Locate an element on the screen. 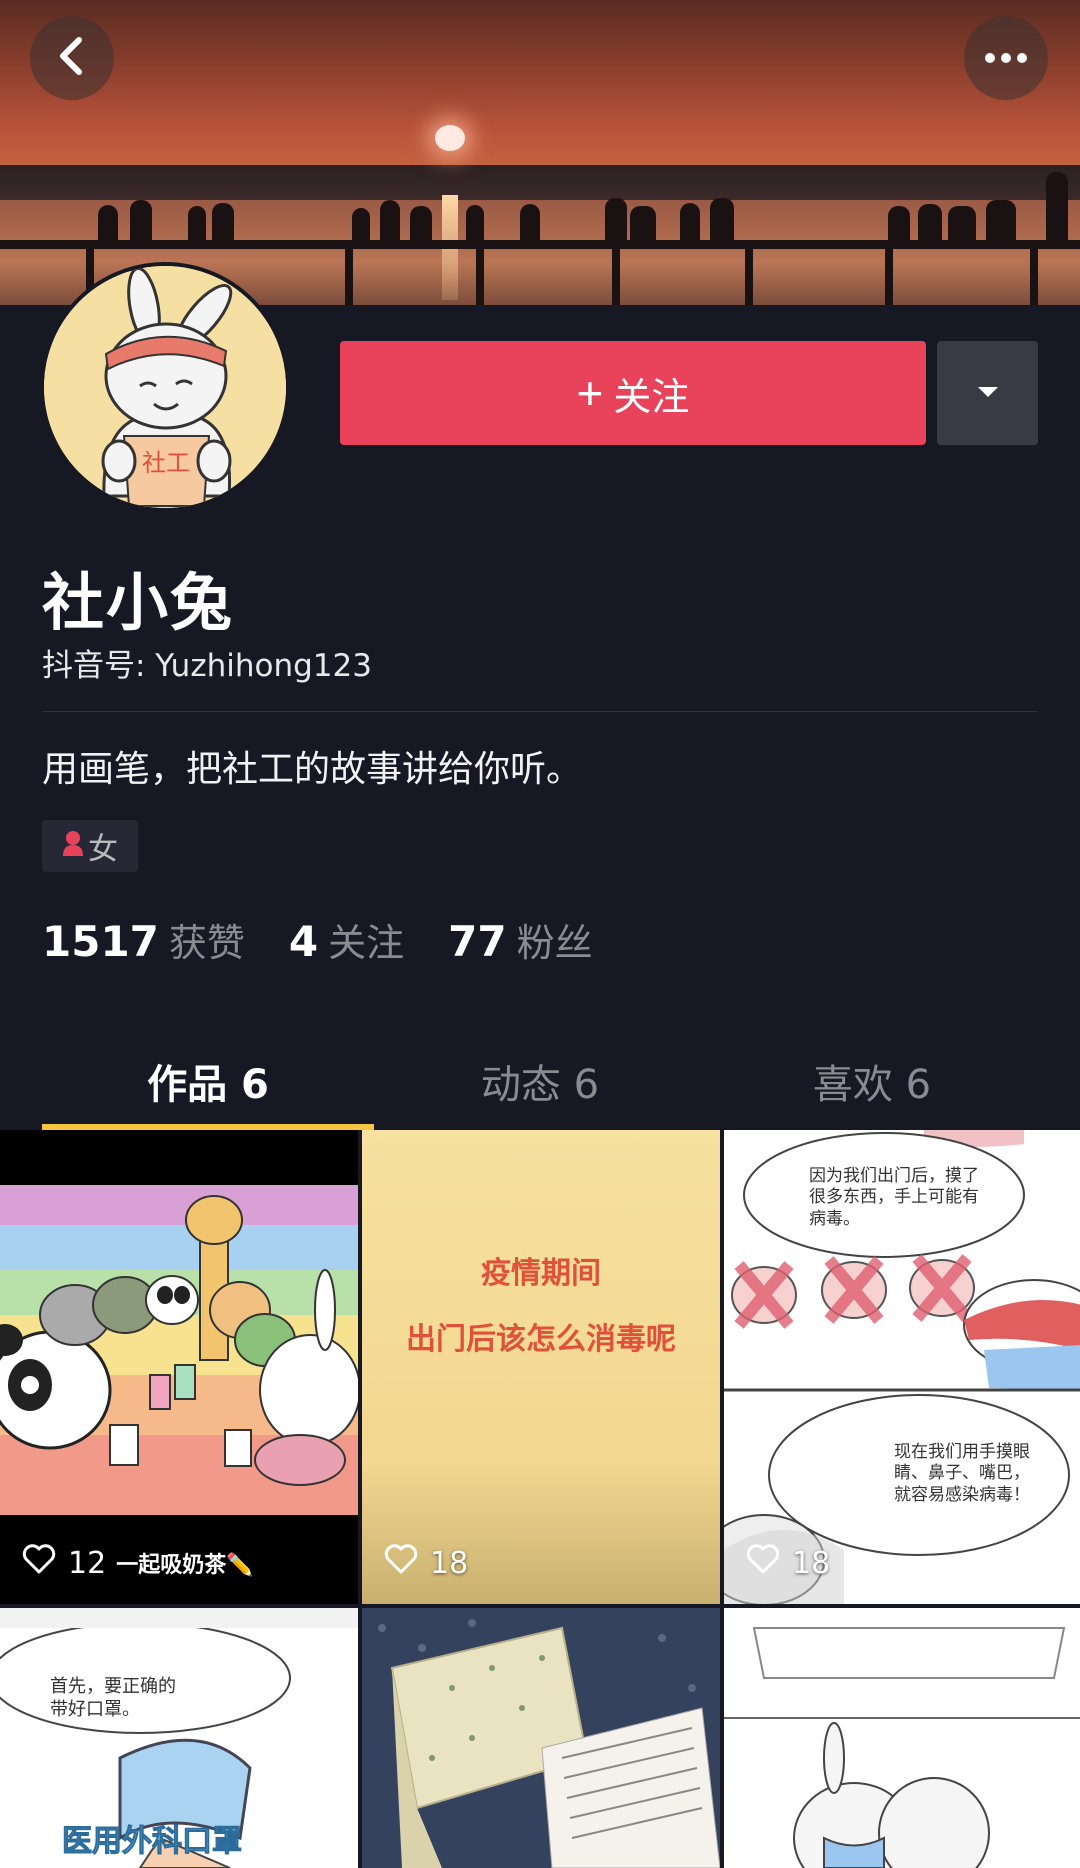 The height and width of the screenshot is (1868, 1080). tab-label: 动态 6 is located at coordinates (540, 1085).